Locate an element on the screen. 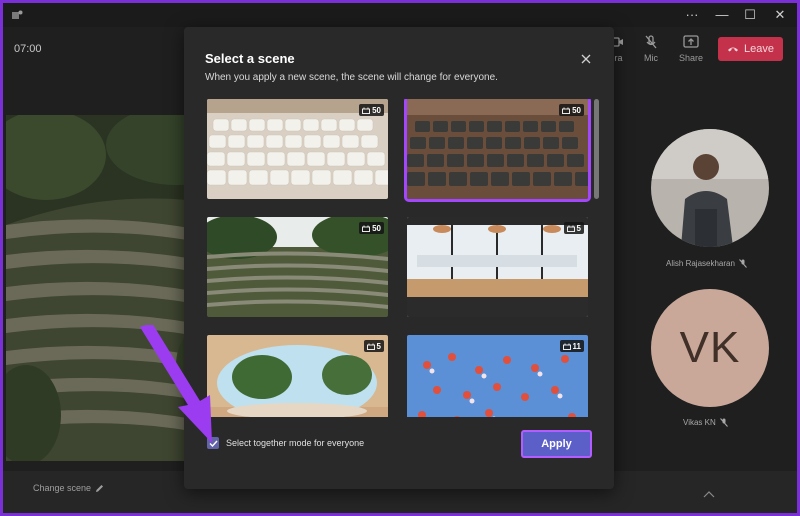 The image size is (800, 516). share-icon is located at coordinates (691, 41).